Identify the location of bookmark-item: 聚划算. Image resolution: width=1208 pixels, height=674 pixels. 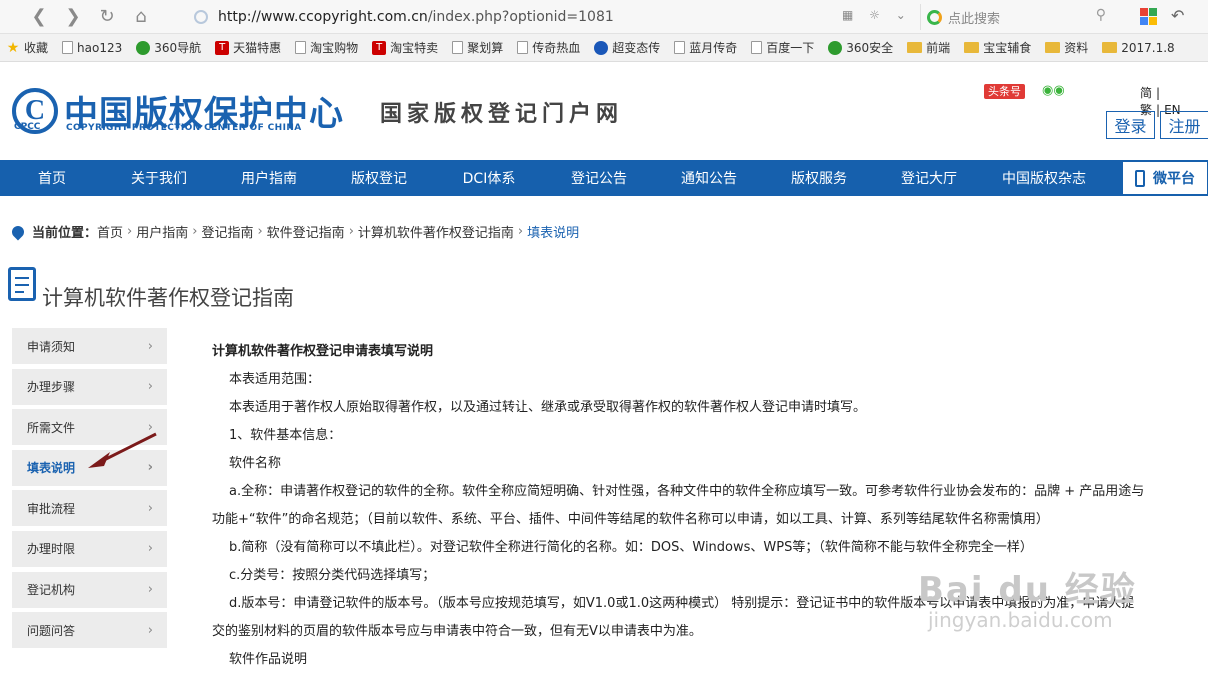
(477, 47).